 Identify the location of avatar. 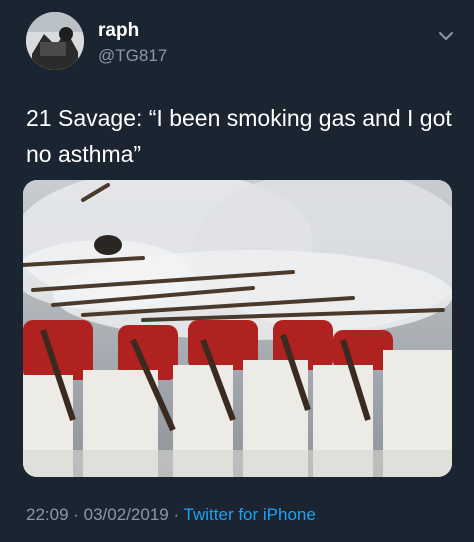
(55, 41).